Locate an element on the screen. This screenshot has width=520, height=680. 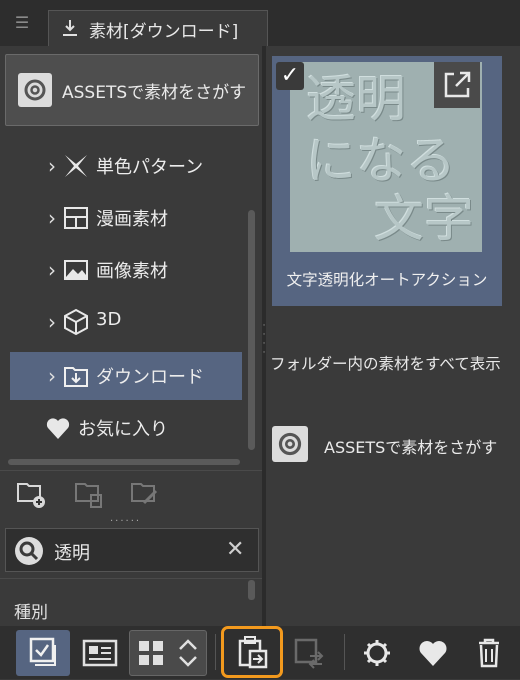
download-icon is located at coordinates (70, 28).